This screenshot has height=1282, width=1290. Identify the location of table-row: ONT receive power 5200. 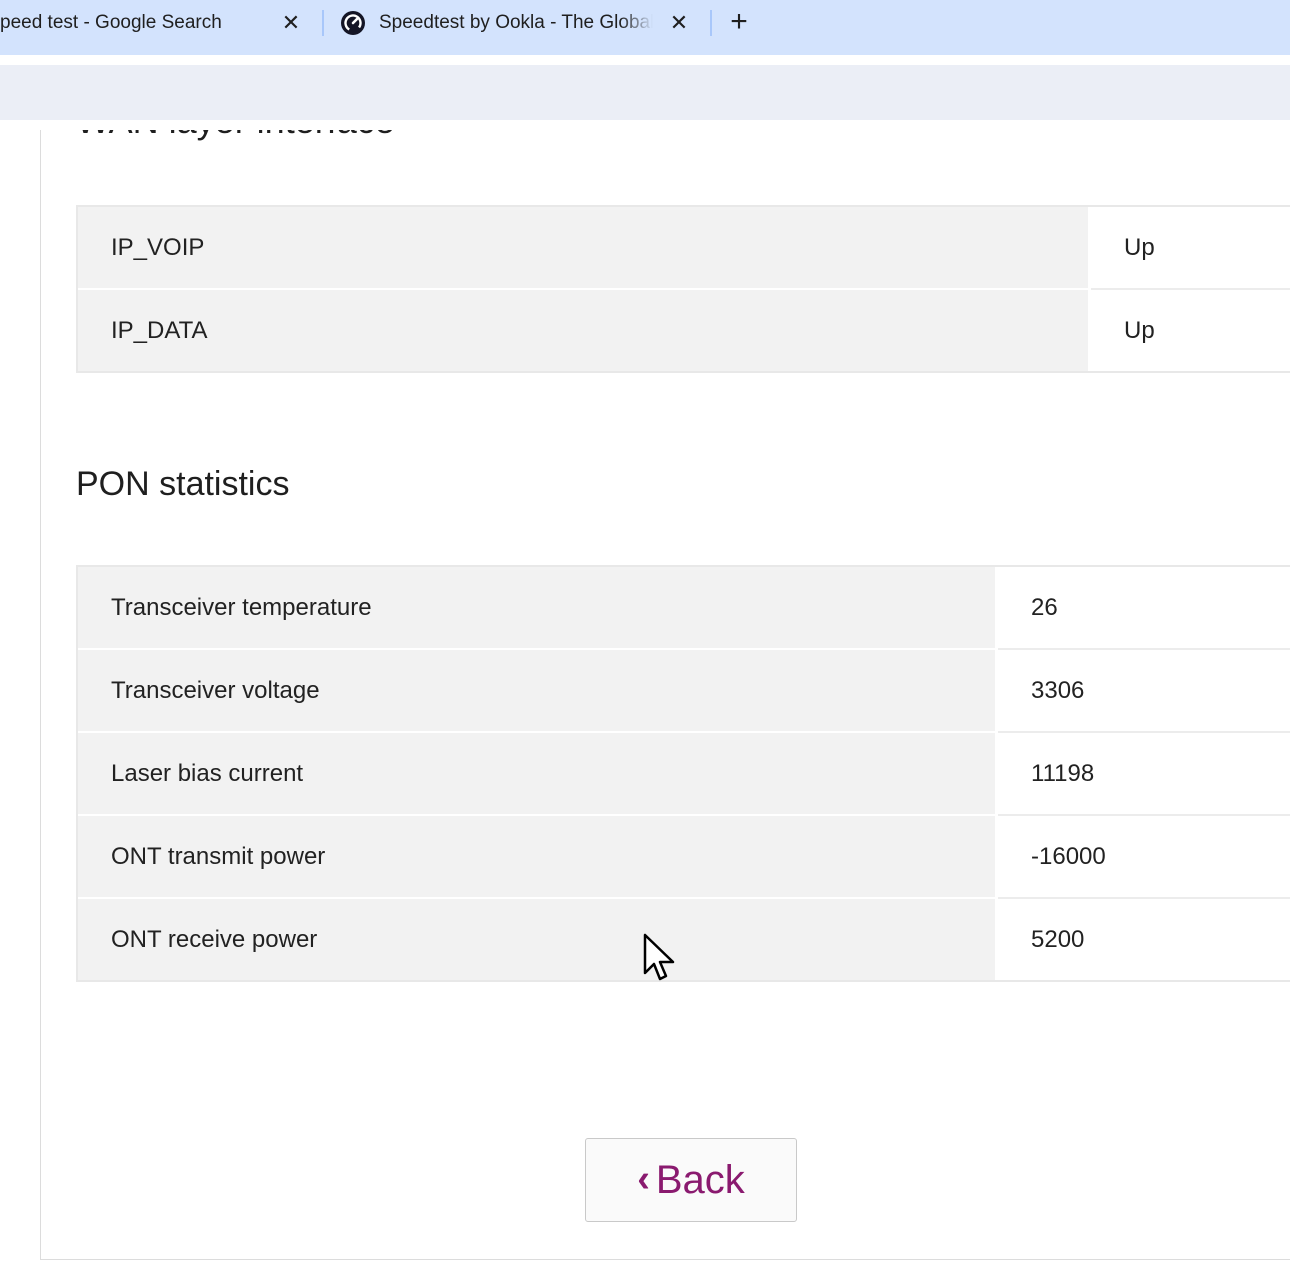
(684, 939).